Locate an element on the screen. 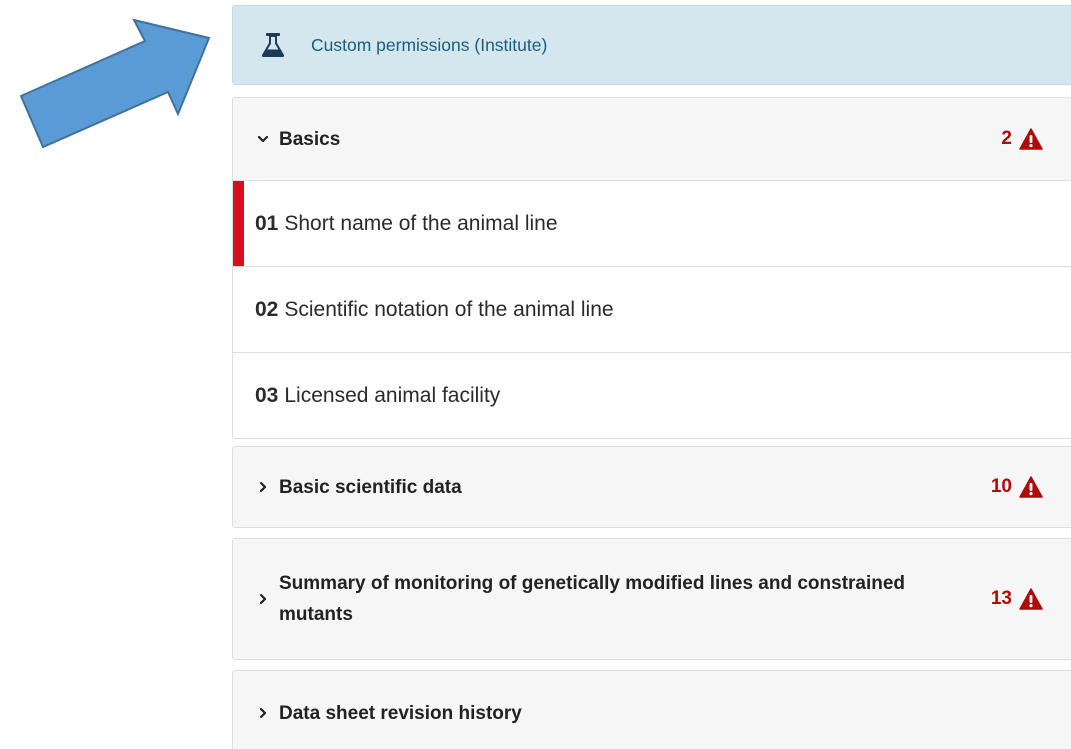 The width and height of the screenshot is (1071, 749). chevron-down-icon is located at coordinates (263, 139).